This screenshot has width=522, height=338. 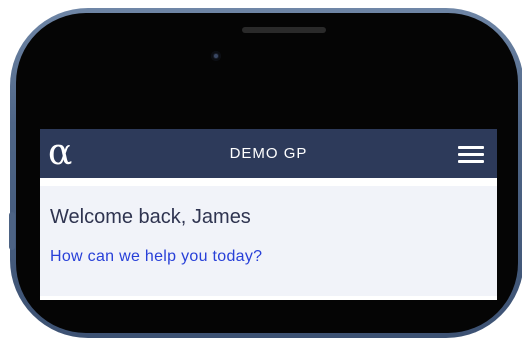 What do you see at coordinates (216, 56) in the screenshot?
I see `front-camera-icon` at bounding box center [216, 56].